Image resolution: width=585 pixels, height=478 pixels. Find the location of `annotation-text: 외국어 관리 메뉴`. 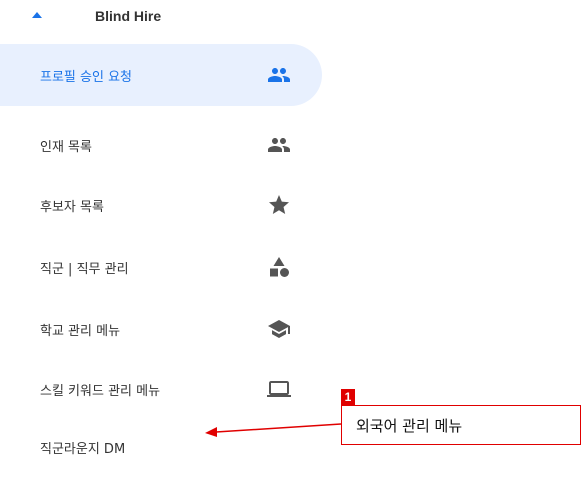

annotation-text: 외국어 관리 메뉴 is located at coordinates (409, 425).